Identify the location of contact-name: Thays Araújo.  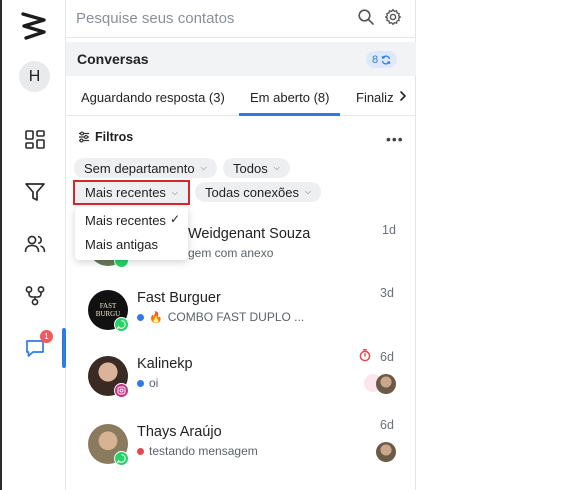
(179, 432).